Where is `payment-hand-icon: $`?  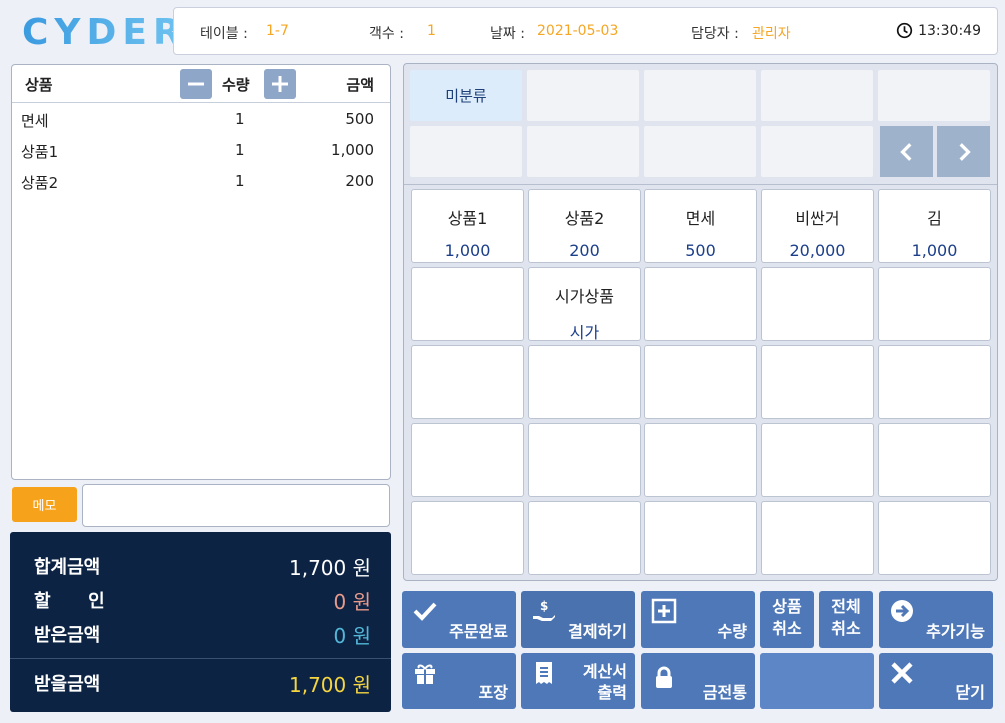
payment-hand-icon: $ is located at coordinates (544, 610).